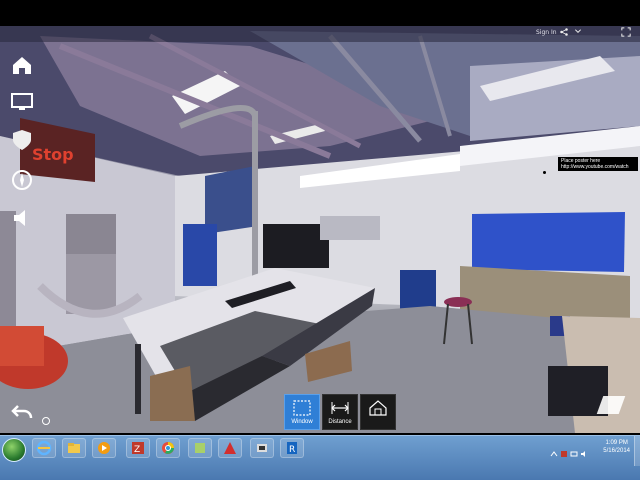  What do you see at coordinates (22, 180) in the screenshot?
I see `compass-icon` at bounding box center [22, 180].